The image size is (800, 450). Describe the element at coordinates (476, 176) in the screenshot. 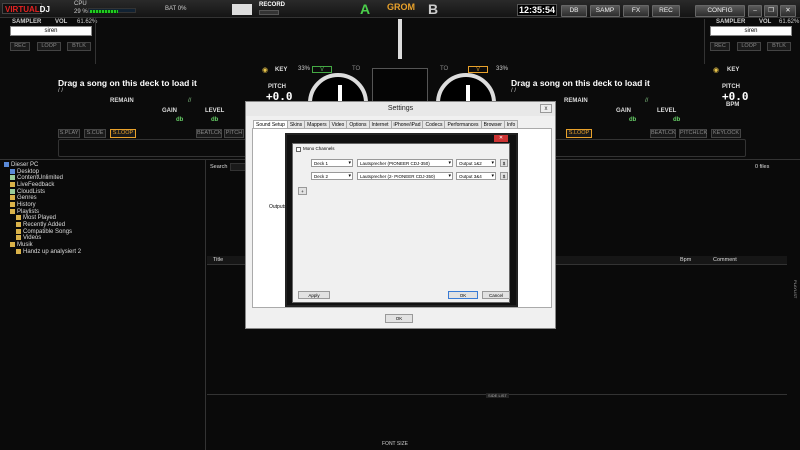

I see `deck2-output-select: Output 3&4` at that location.